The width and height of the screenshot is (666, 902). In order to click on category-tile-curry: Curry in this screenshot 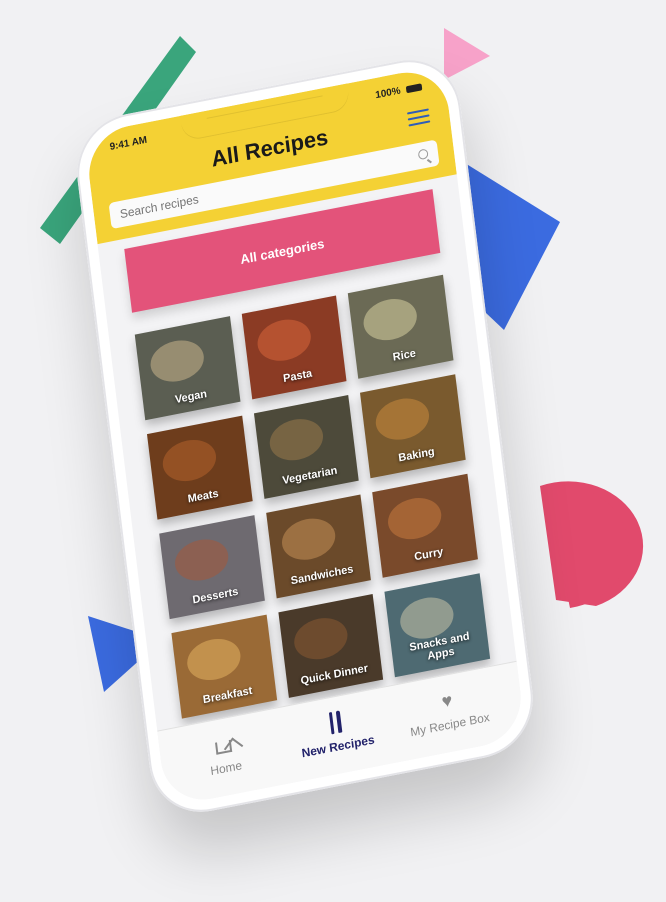, I will do `click(425, 525)`.